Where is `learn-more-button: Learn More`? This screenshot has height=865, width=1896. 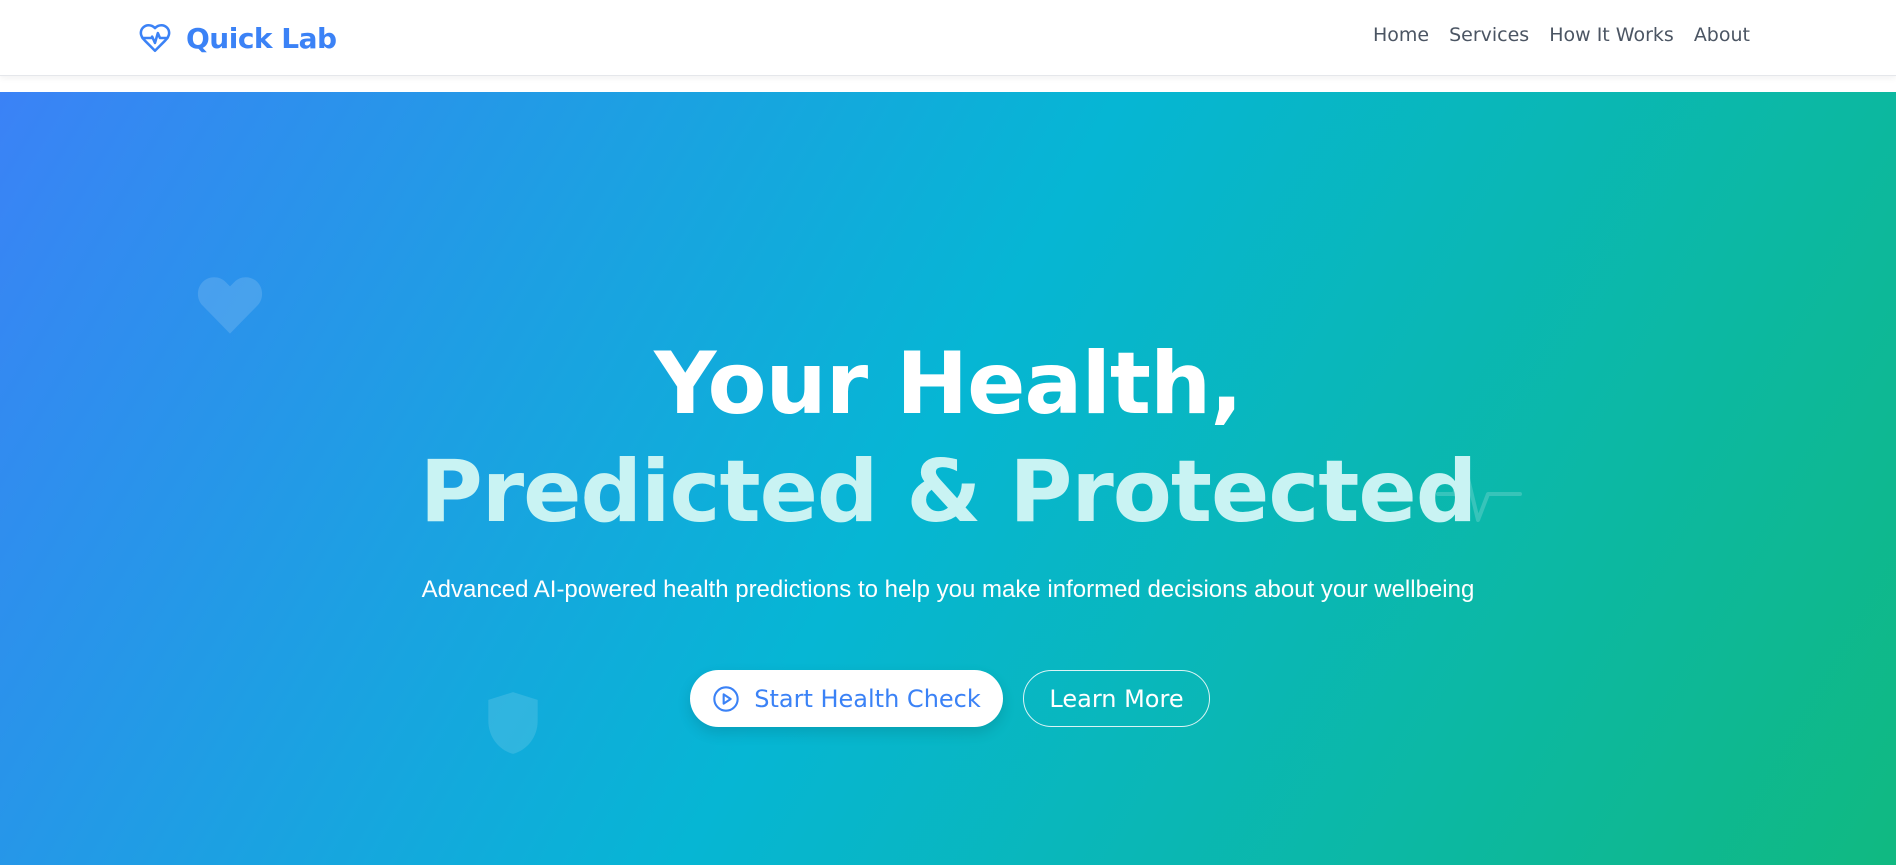
learn-more-button: Learn More is located at coordinates (1116, 698).